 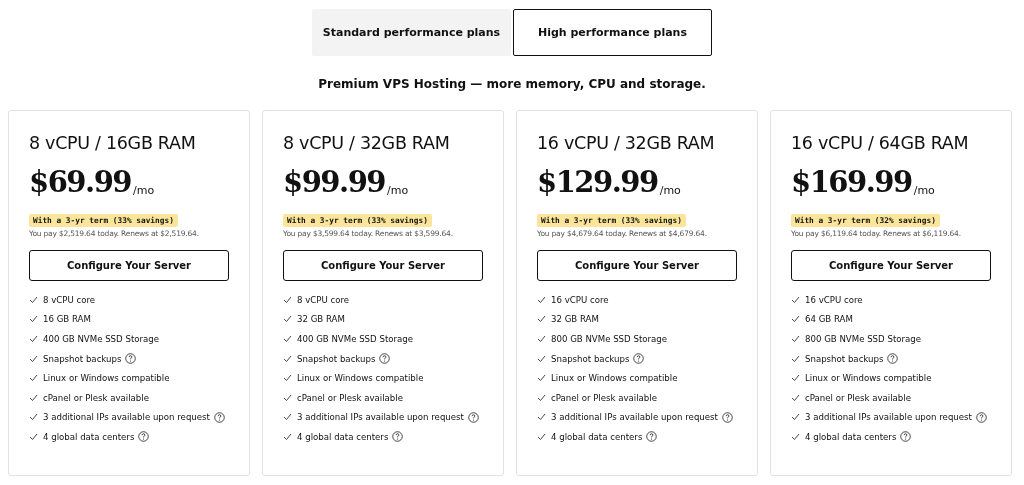 I want to click on plan-name: 16 vCPU / 64GB RAM, so click(x=880, y=143).